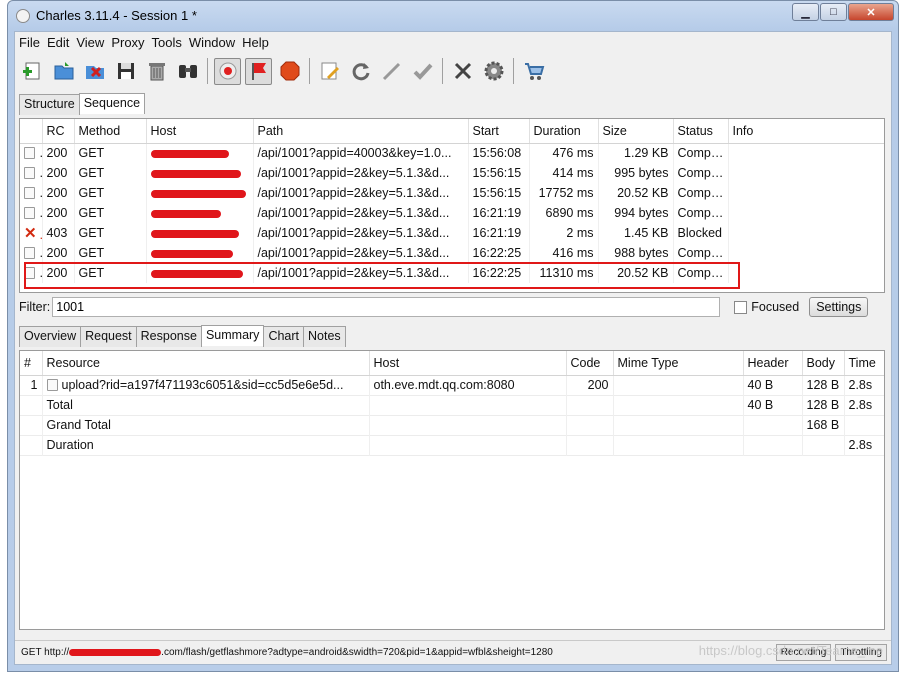 The height and width of the screenshot is (676, 899). What do you see at coordinates (63, 71) in the screenshot?
I see `open-session-button` at bounding box center [63, 71].